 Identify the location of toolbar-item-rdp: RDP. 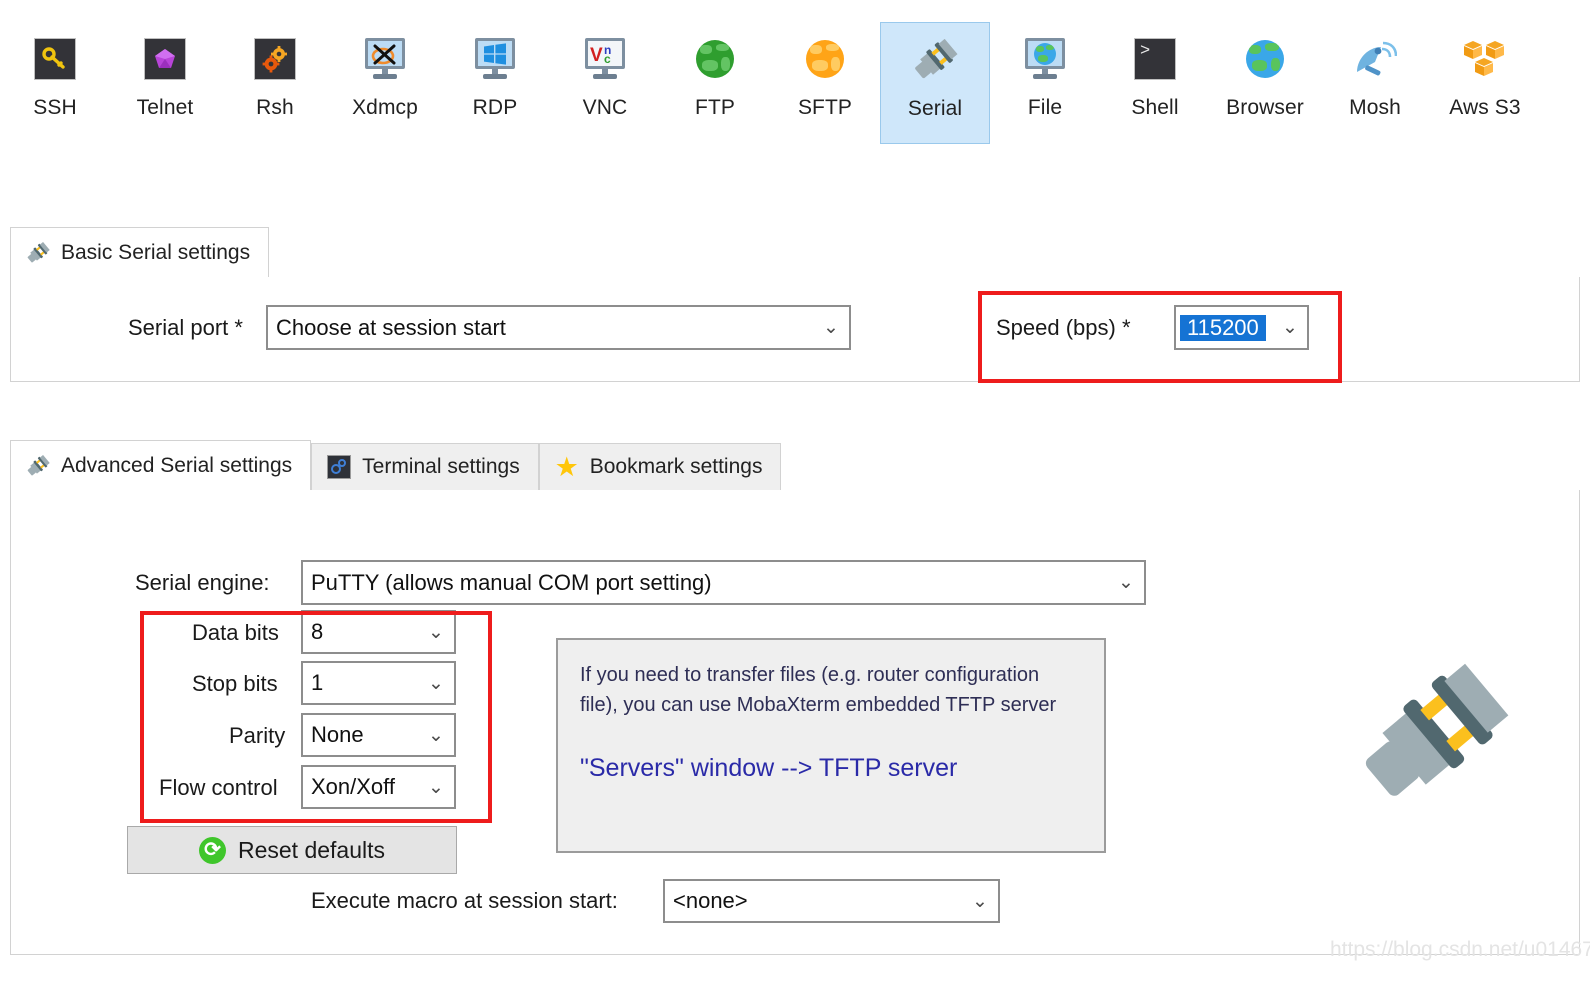
(495, 83).